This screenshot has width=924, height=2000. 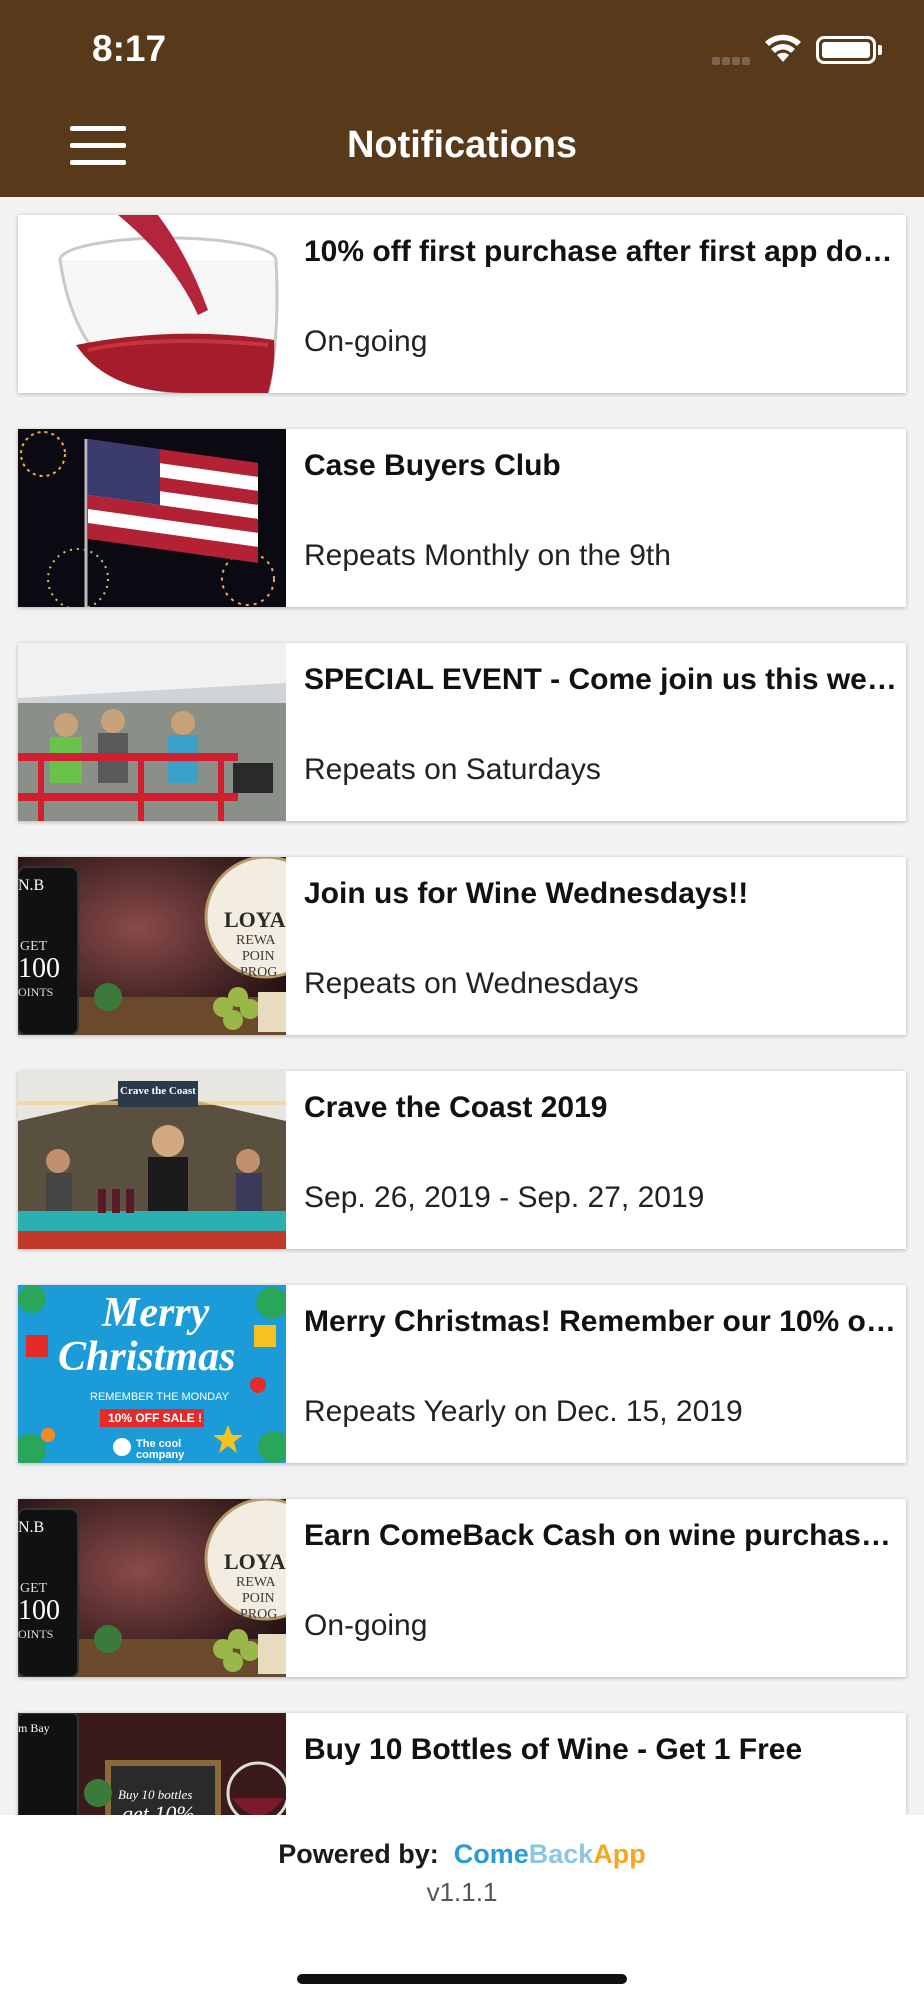 What do you see at coordinates (604, 1535) in the screenshot?
I see `notification-title: Earn ComeBack Cash on wine purchases!` at bounding box center [604, 1535].